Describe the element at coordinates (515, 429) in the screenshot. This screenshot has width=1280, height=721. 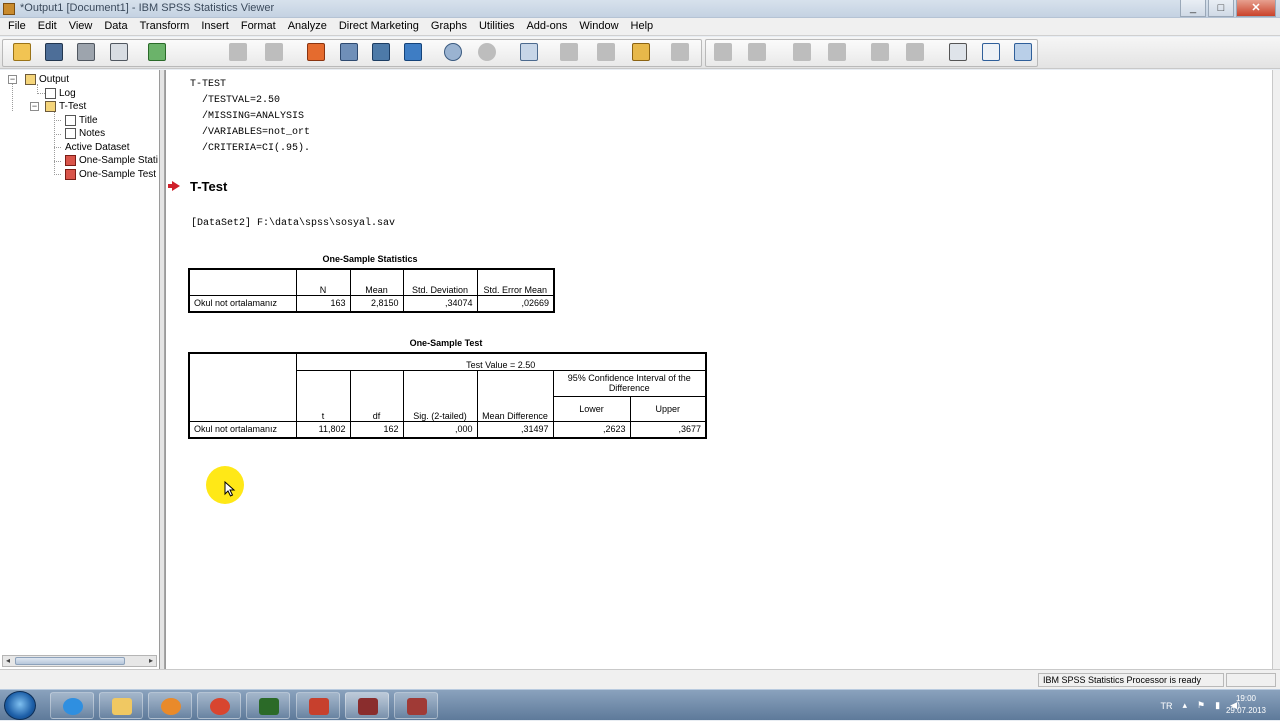
I see `table-cell: ,31497` at that location.